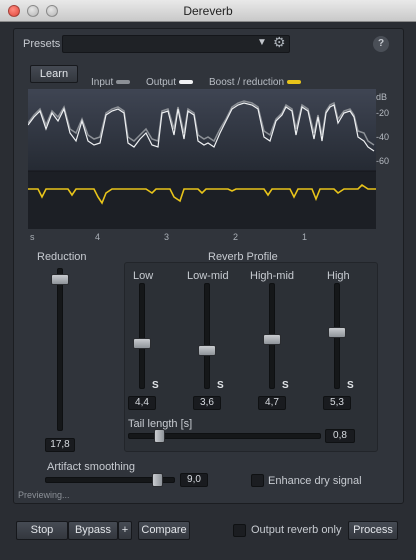 The height and width of the screenshot is (560, 416). What do you see at coordinates (142, 336) in the screenshot?
I see `band-low-slider-track` at bounding box center [142, 336].